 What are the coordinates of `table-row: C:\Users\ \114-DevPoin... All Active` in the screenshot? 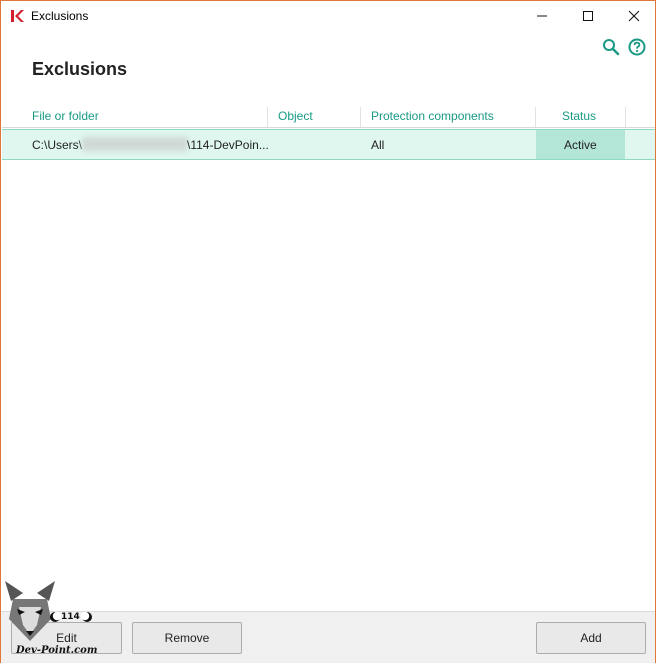 It's located at (328, 144).